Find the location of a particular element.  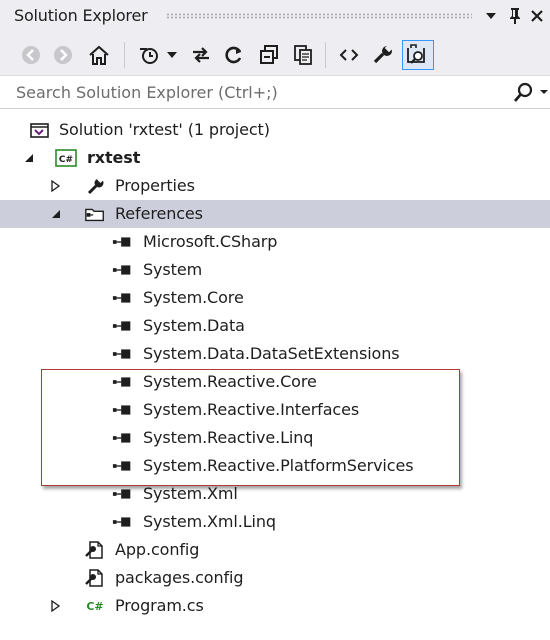

reference-label: System.Data is located at coordinates (194, 325).